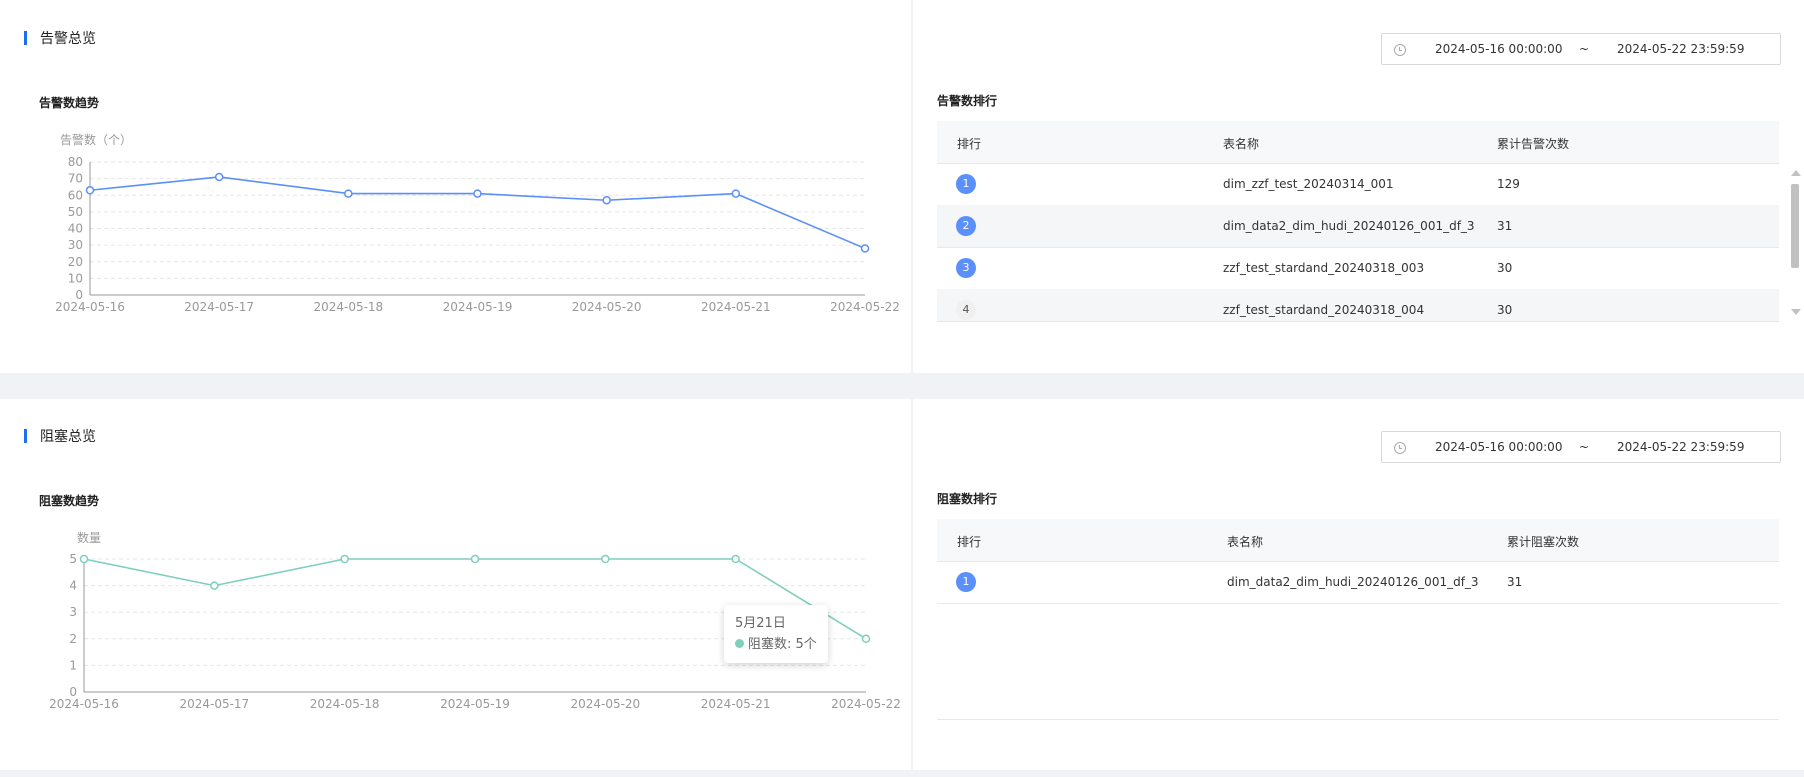 The width and height of the screenshot is (1804, 777). Describe the element at coordinates (1795, 226) in the screenshot. I see `scroll-thumb` at that location.